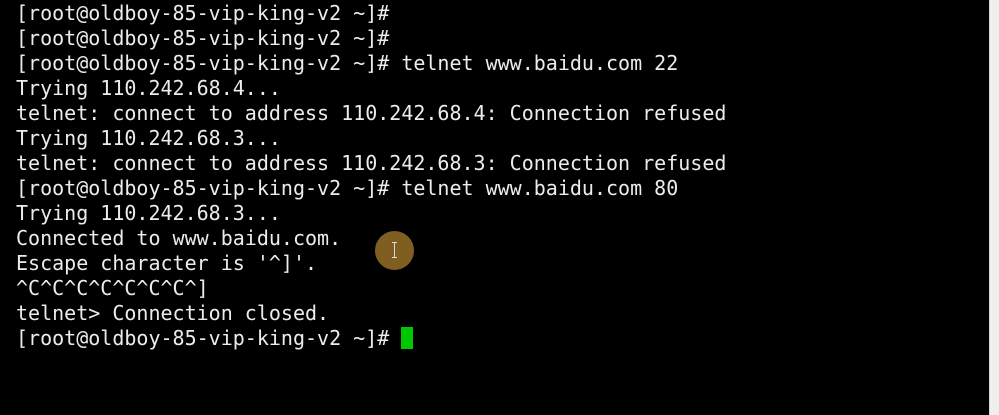 This screenshot has height=415, width=999. What do you see at coordinates (179, 238) in the screenshot?
I see `terminal-line: Connected to www.baidu.com.` at bounding box center [179, 238].